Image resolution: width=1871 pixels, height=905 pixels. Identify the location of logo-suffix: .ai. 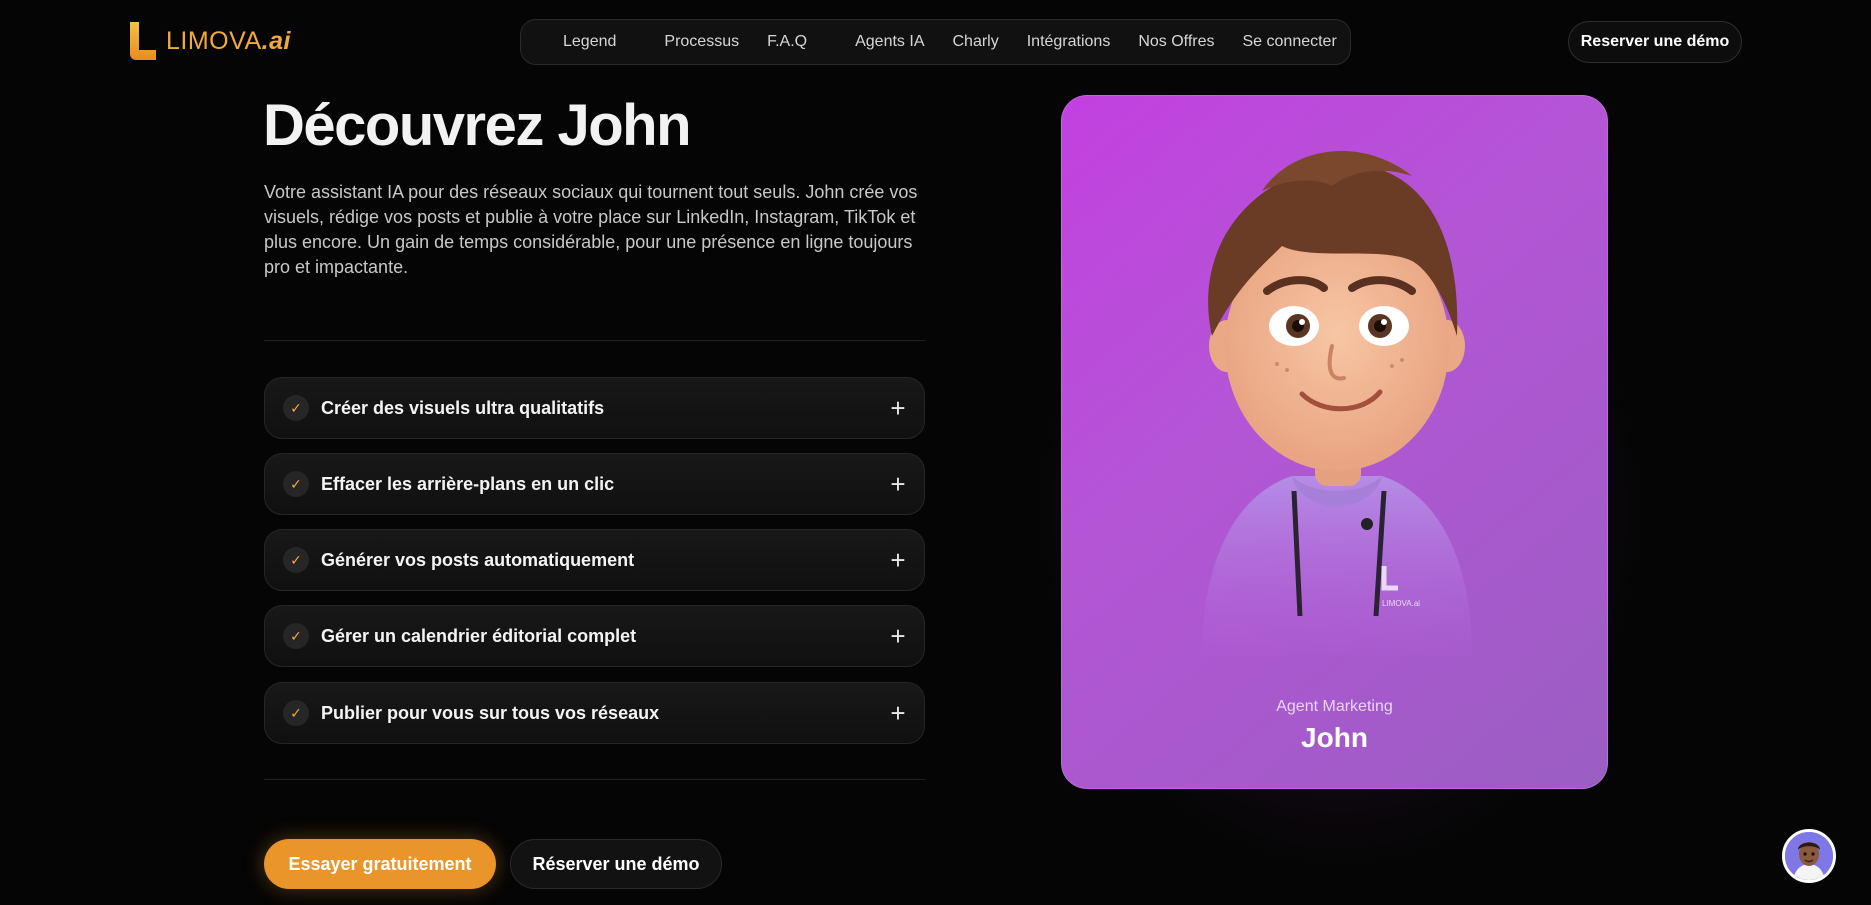
(276, 40).